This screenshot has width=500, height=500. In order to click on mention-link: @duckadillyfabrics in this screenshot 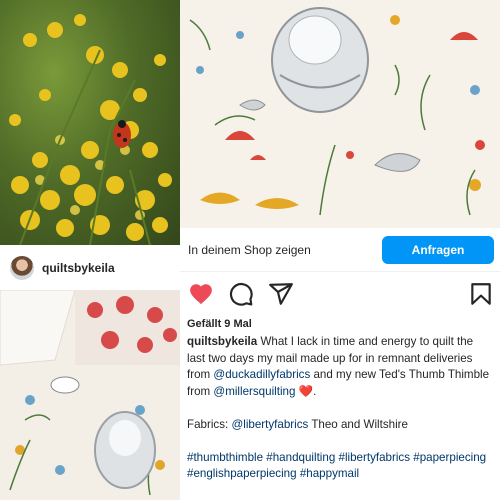, I will do `click(261, 374)`.